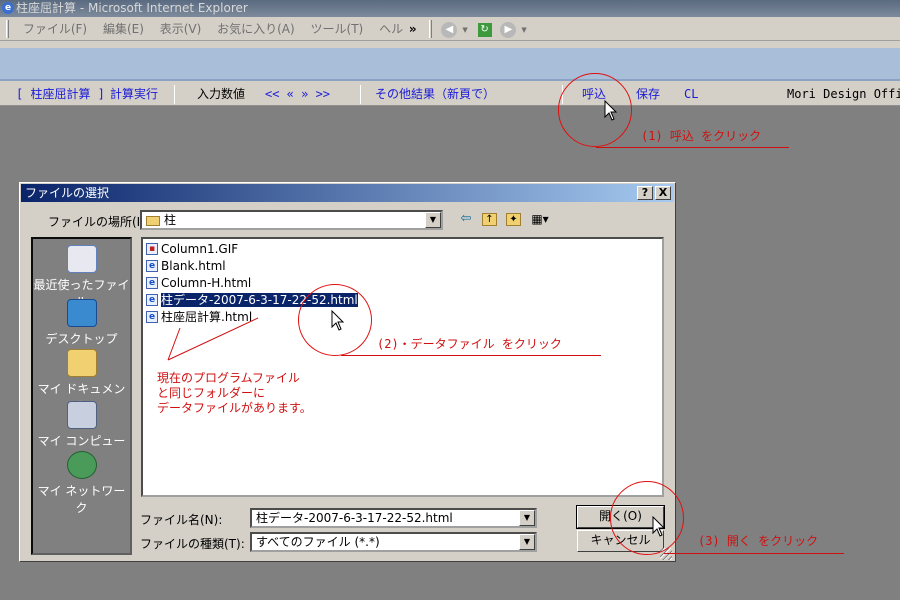  I want to click on filetype-select: すべてのファイル (*.*) ▼, so click(393, 542).